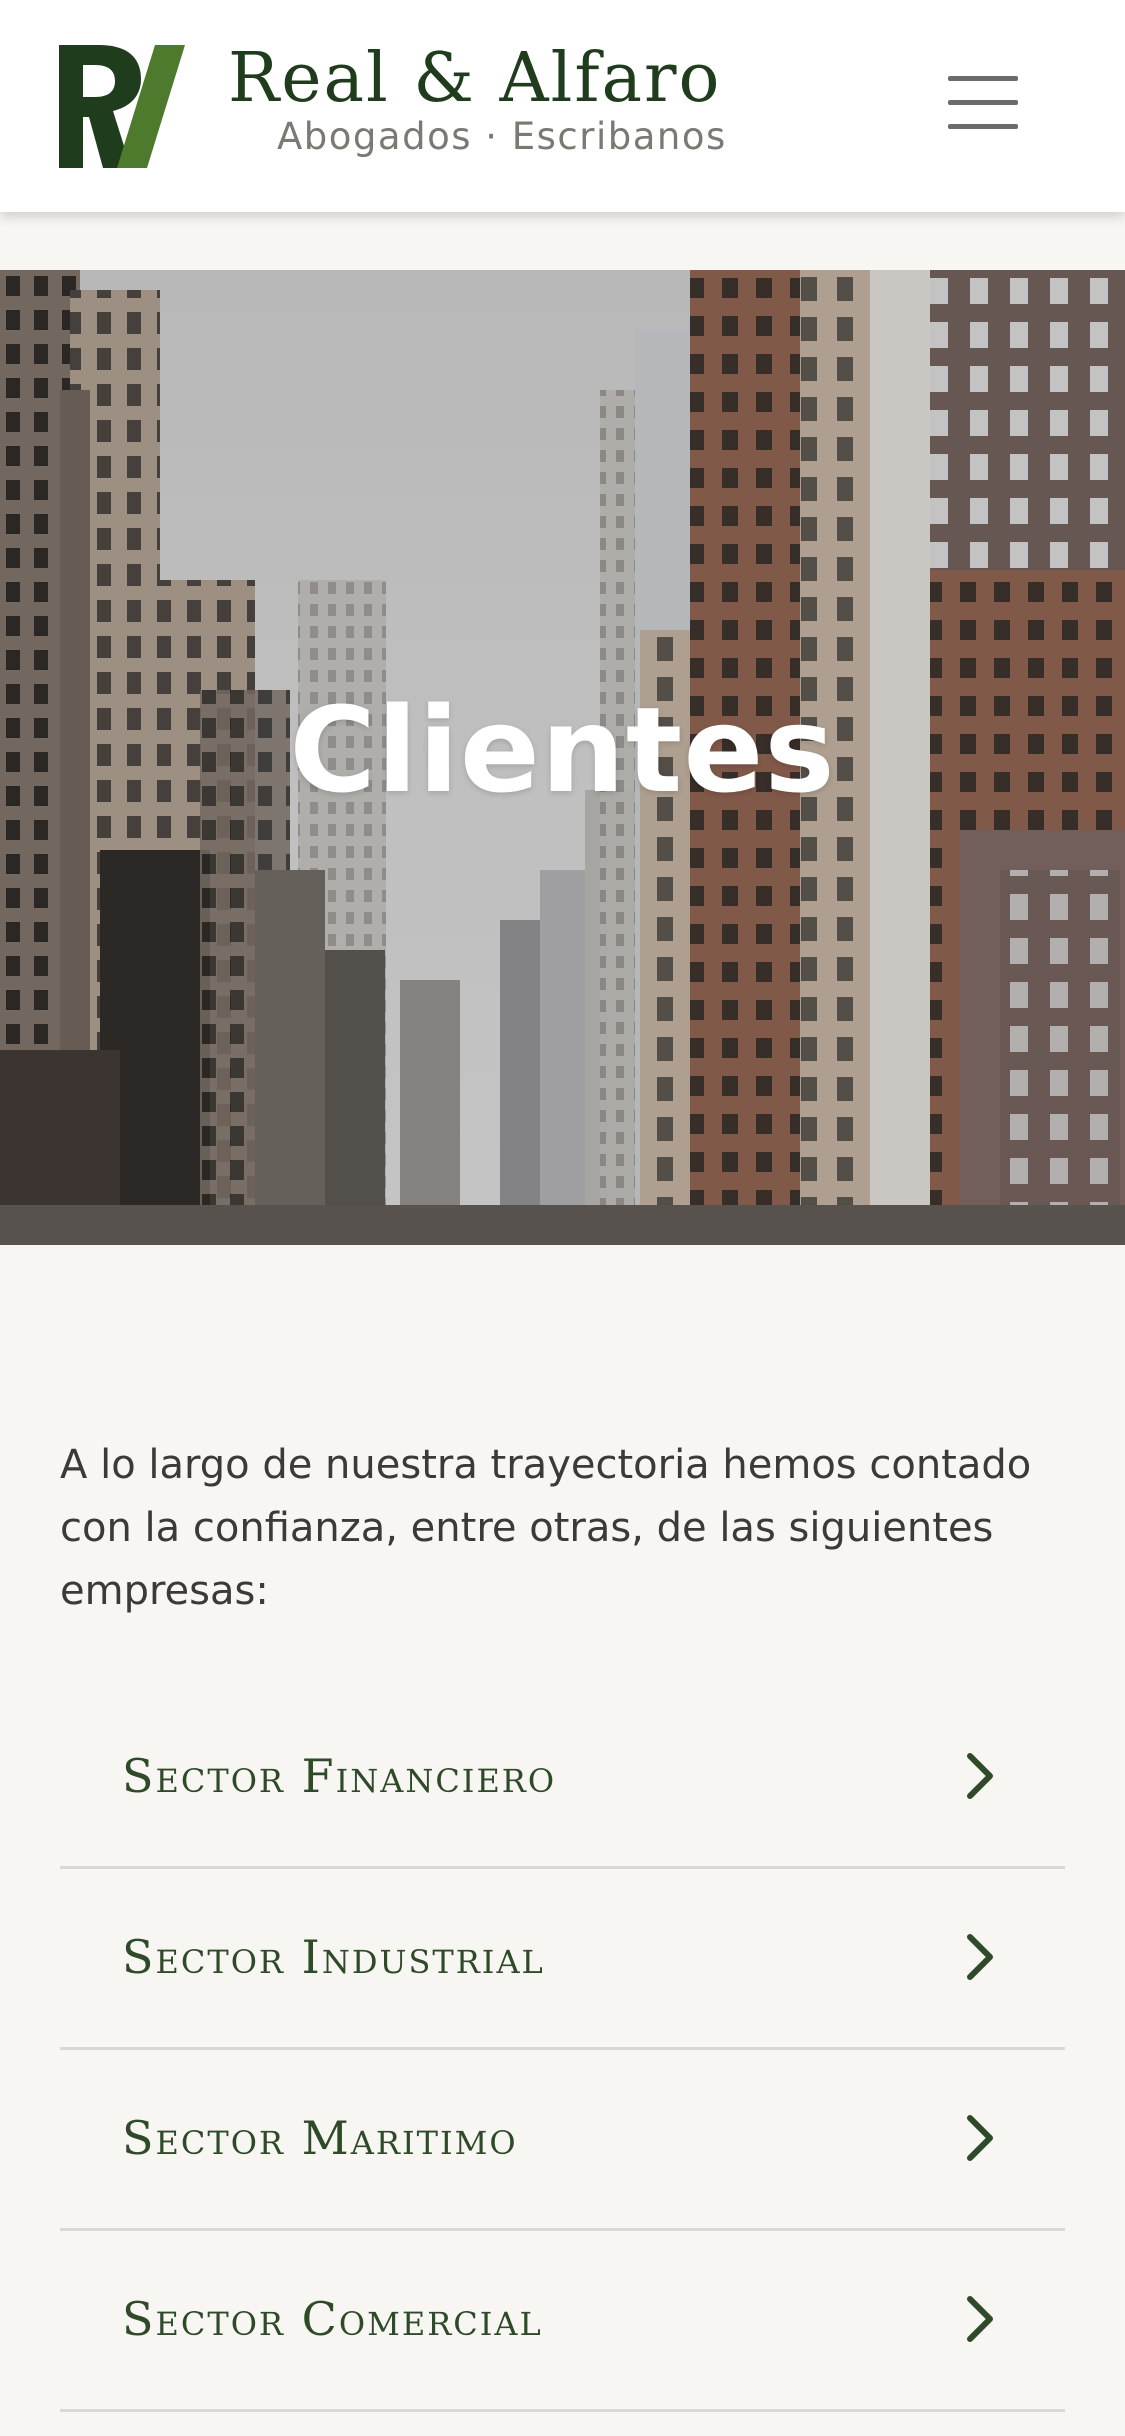 This screenshot has height=2436, width=1125. I want to click on hero-title: Clientes, so click(562, 750).